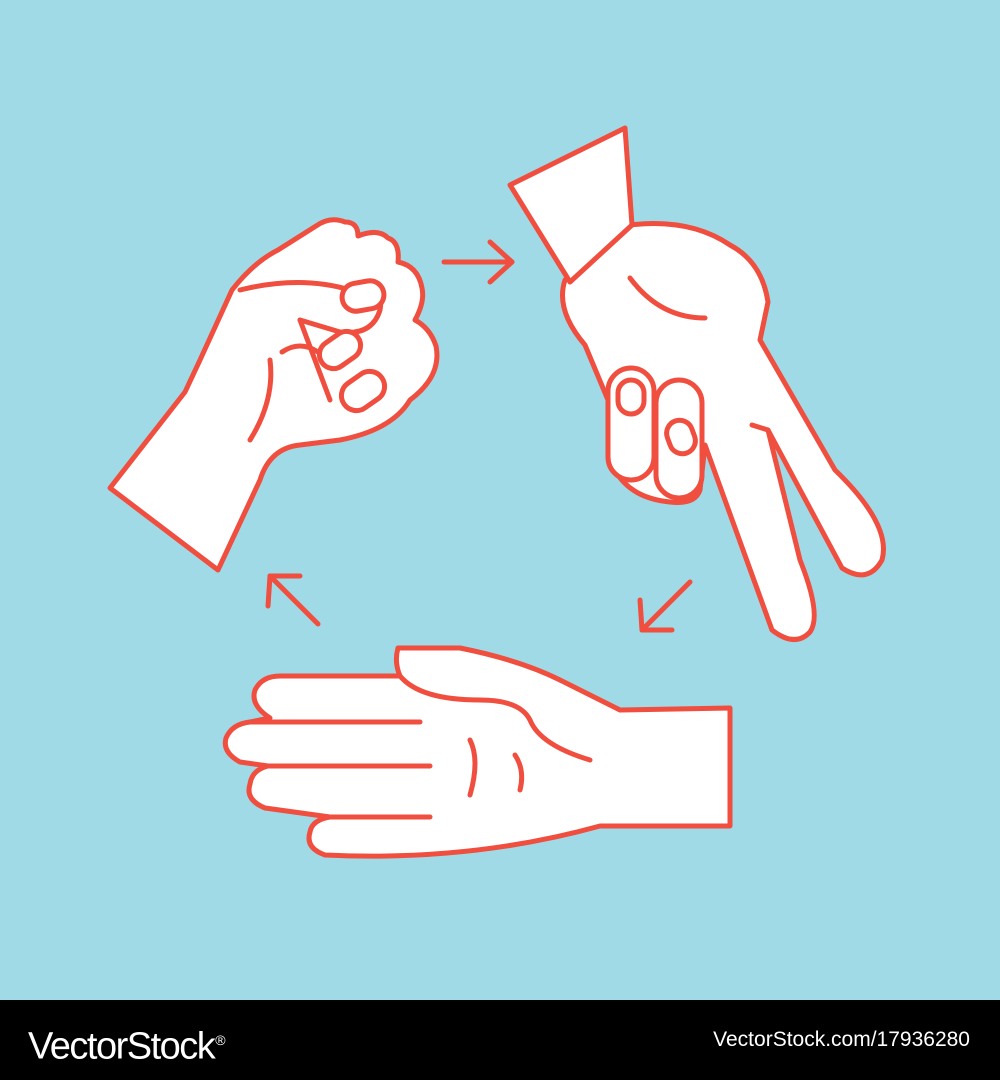 The image size is (1000, 1080). What do you see at coordinates (122, 1046) in the screenshot?
I see `logo-text: VectorStock` at bounding box center [122, 1046].